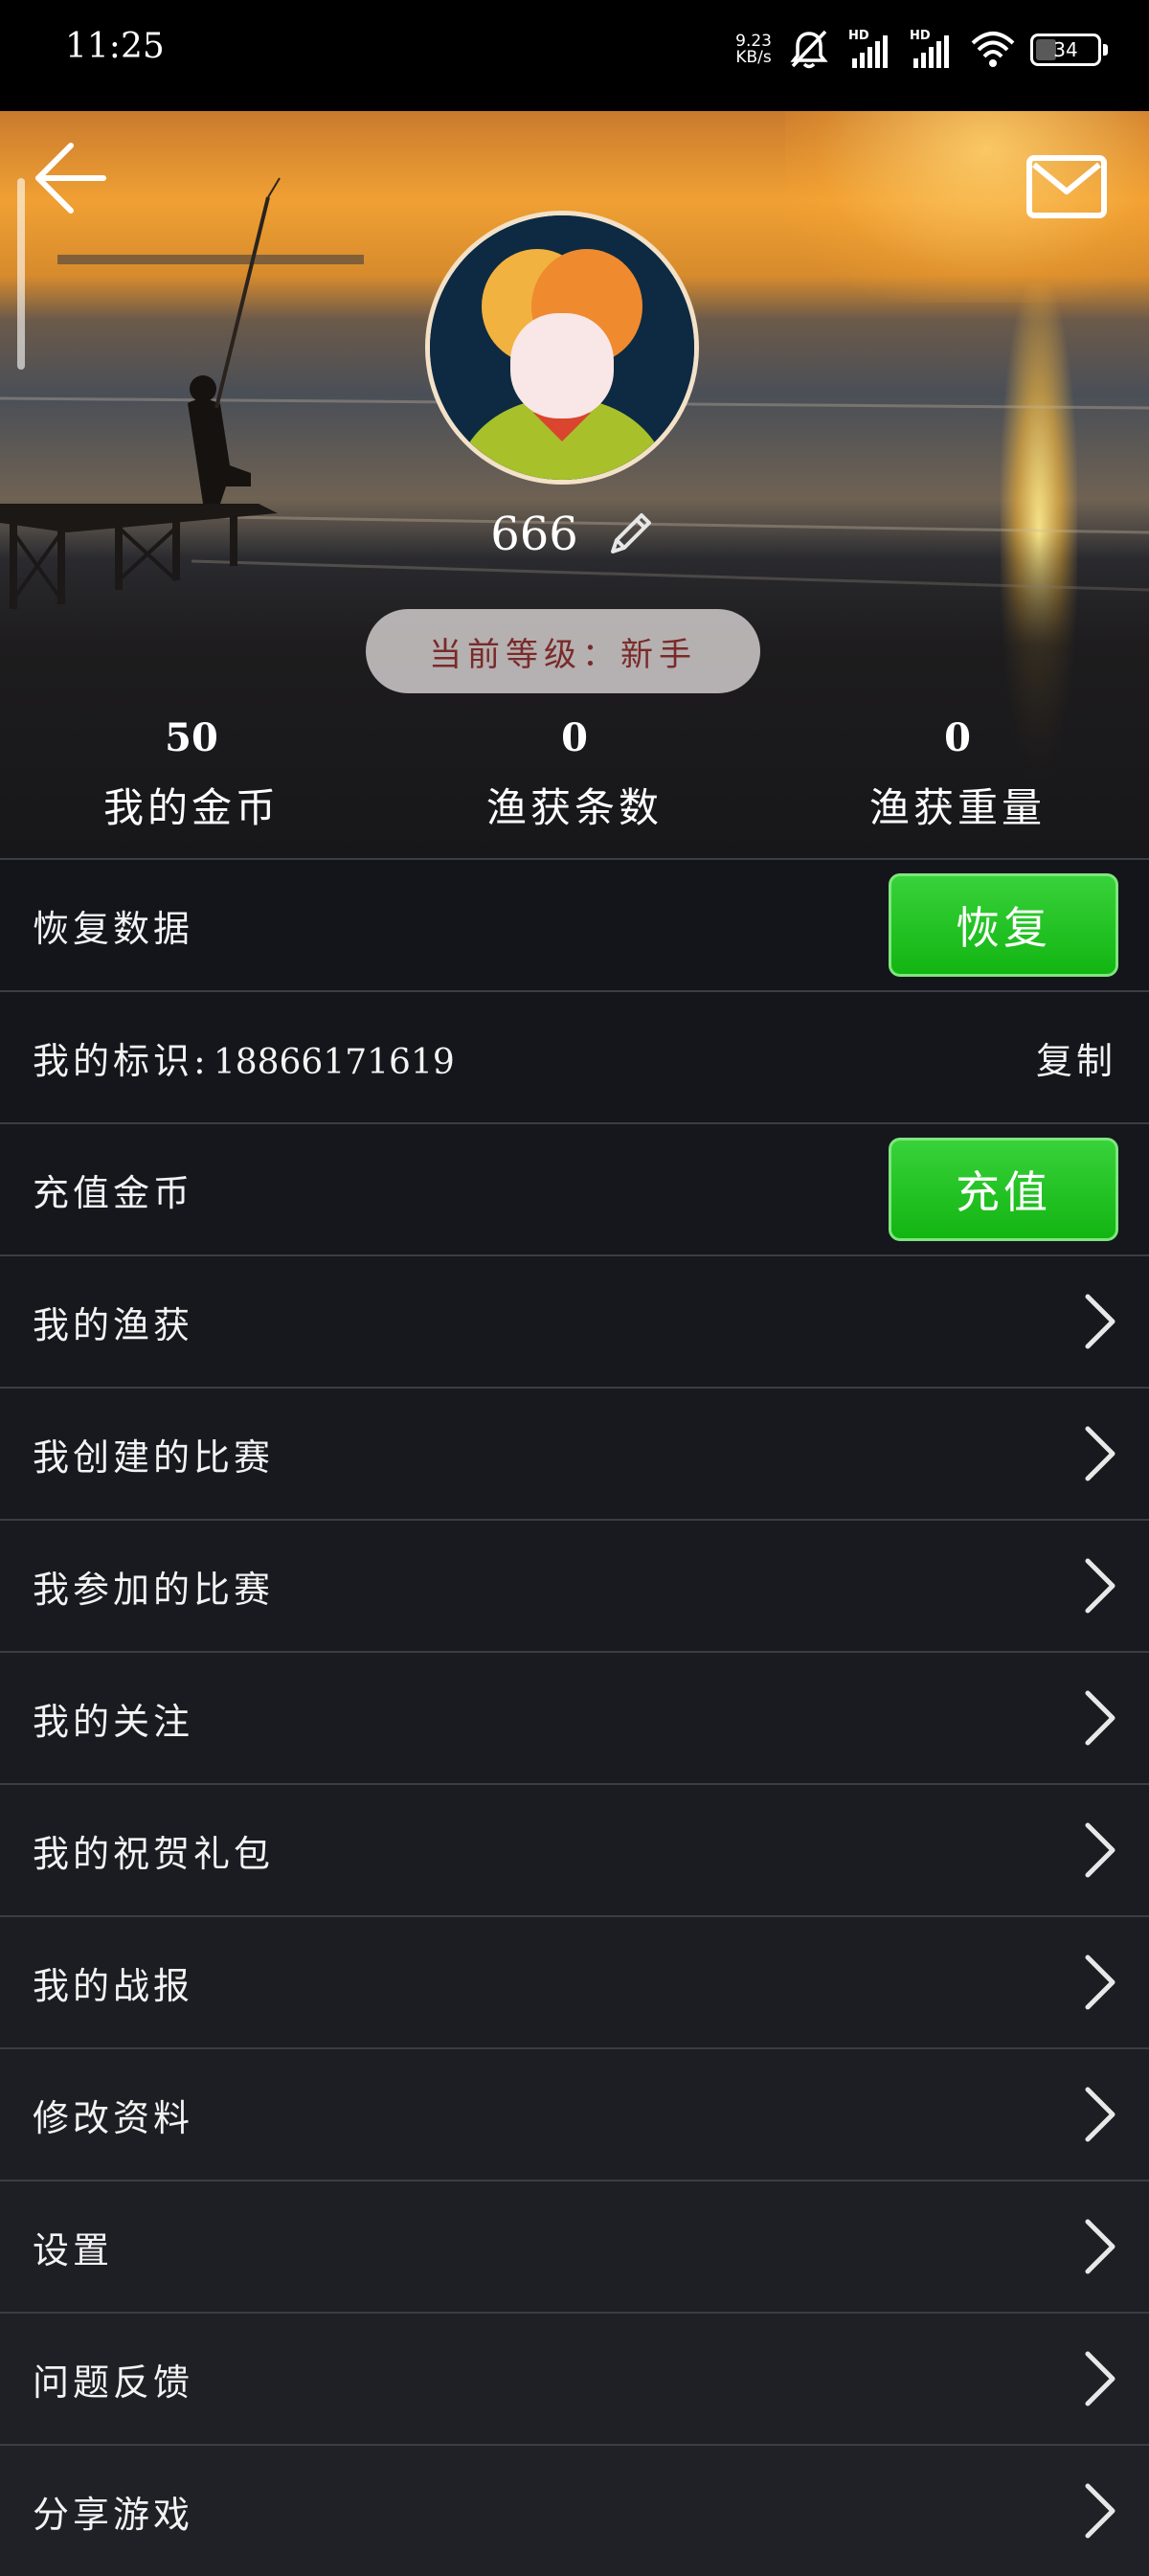 This screenshot has height=2576, width=1149. I want to click on level-badge: 当前等级：新手, so click(563, 651).